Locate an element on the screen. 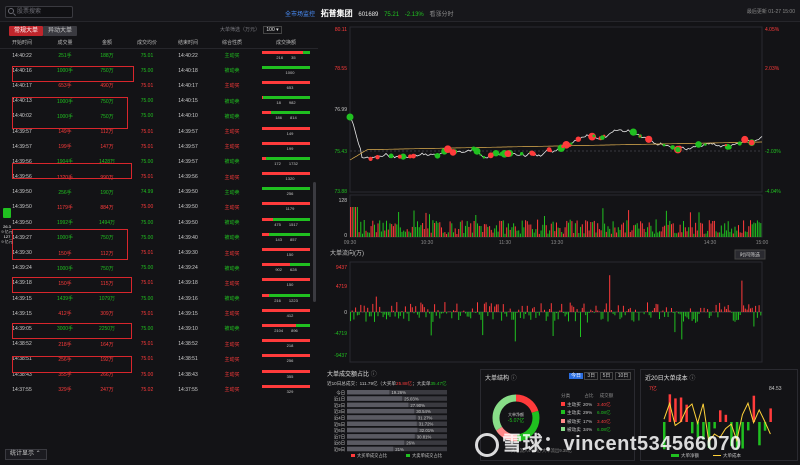 This screenshot has width=800, height=465. struct-tab-5d: 5日 is located at coordinates (606, 376).